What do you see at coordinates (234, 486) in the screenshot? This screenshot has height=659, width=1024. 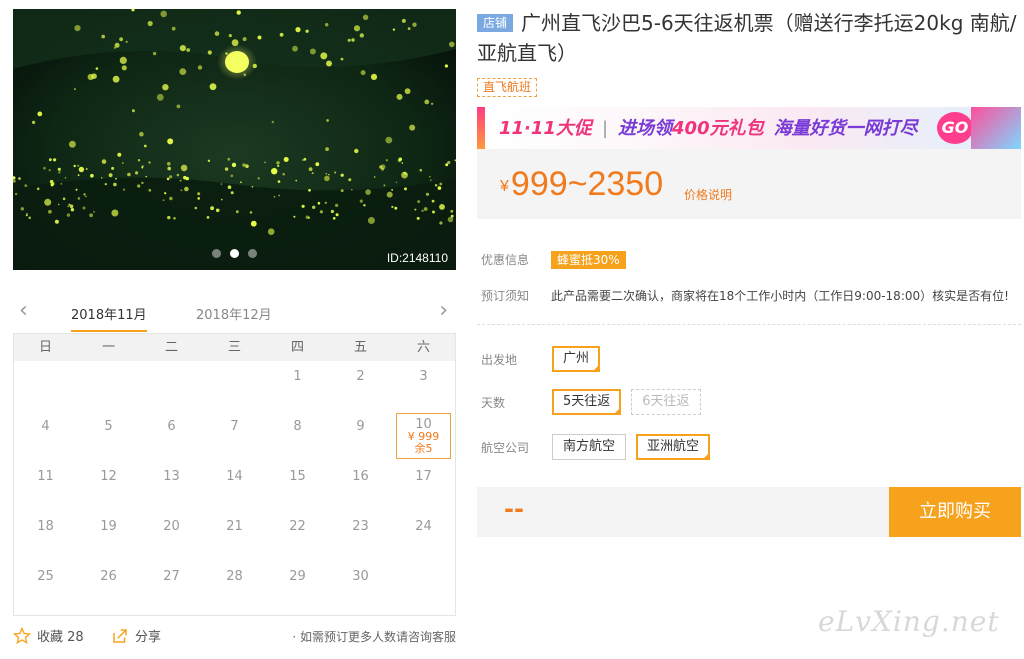 I see `calendar-day: 14` at bounding box center [234, 486].